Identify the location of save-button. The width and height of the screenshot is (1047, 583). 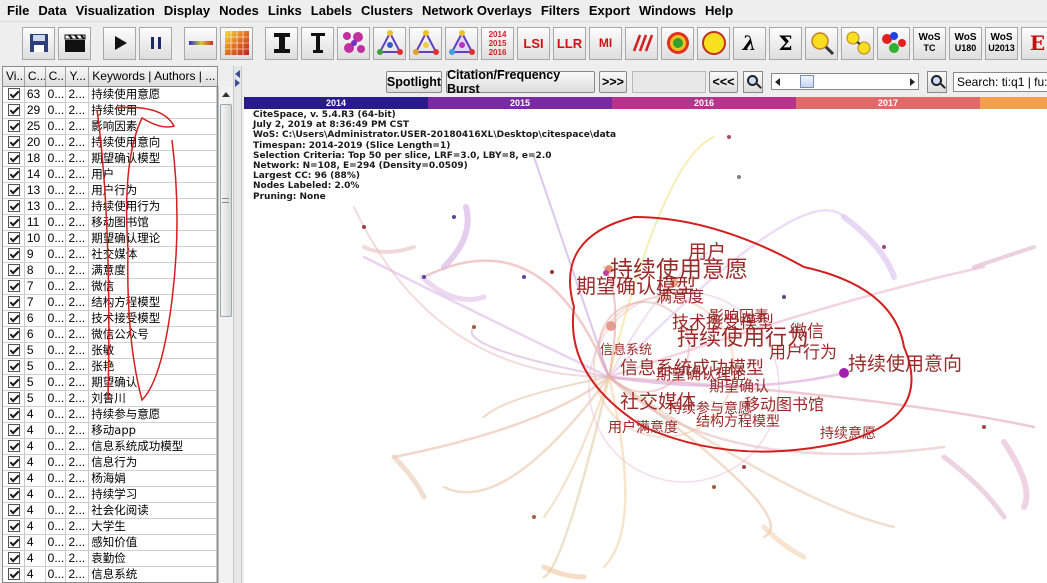
(38, 43).